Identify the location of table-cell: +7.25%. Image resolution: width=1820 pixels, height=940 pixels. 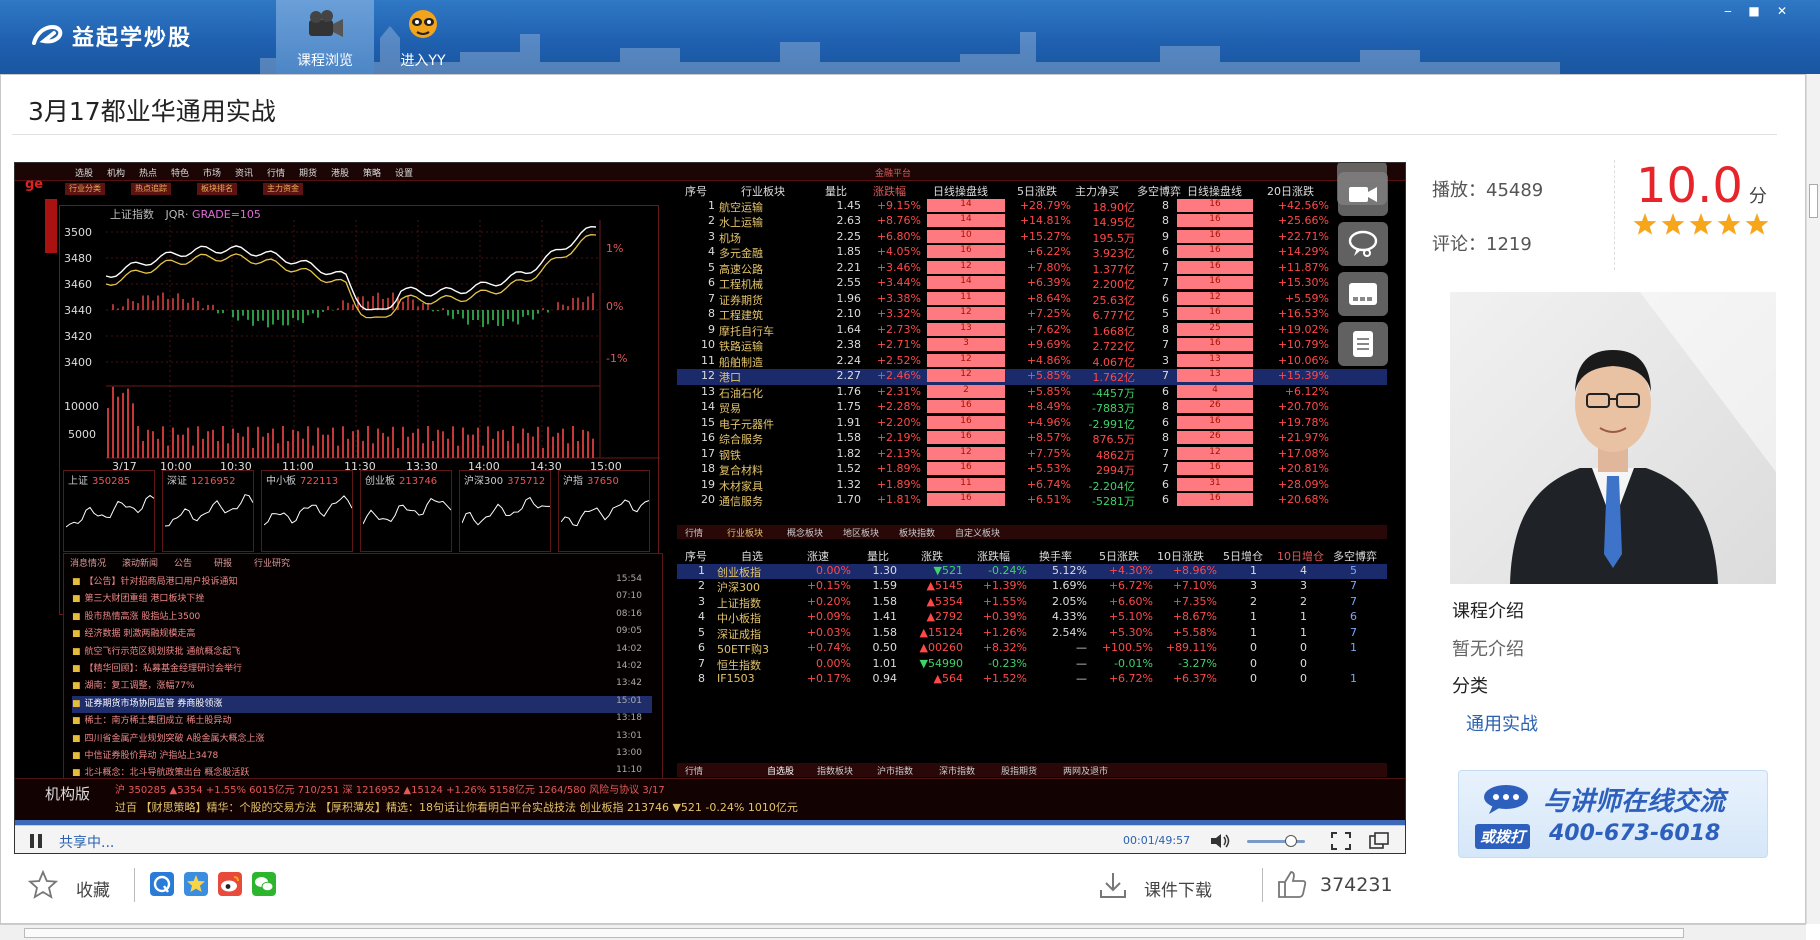
(1048, 313).